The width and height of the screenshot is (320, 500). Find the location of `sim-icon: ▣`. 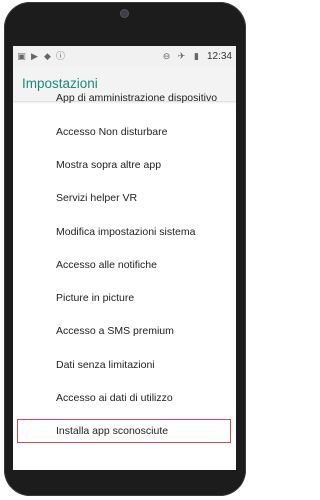

sim-icon: ▣ is located at coordinates (21, 55).